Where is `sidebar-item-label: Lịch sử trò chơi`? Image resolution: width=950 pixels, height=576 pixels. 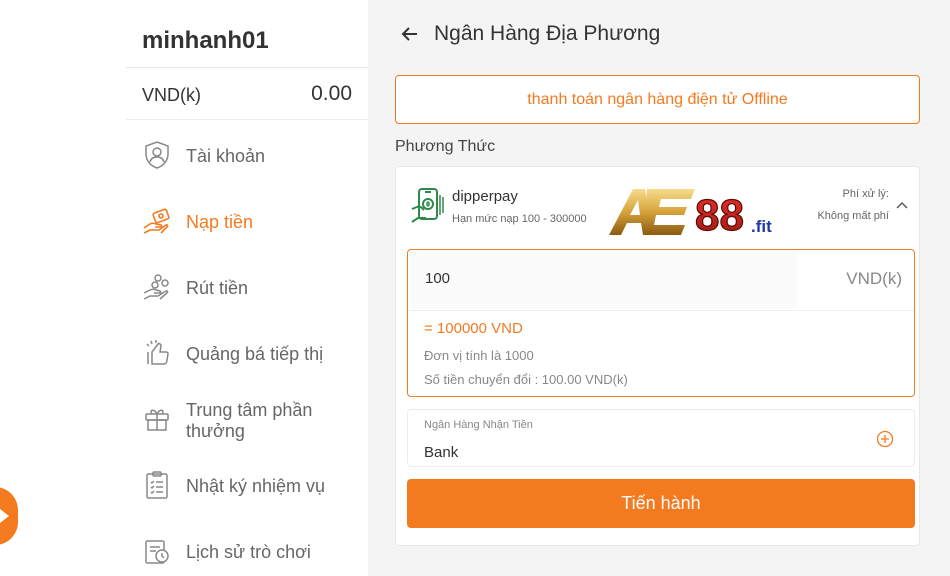 sidebar-item-label: Lịch sử trò chơi is located at coordinates (248, 552).